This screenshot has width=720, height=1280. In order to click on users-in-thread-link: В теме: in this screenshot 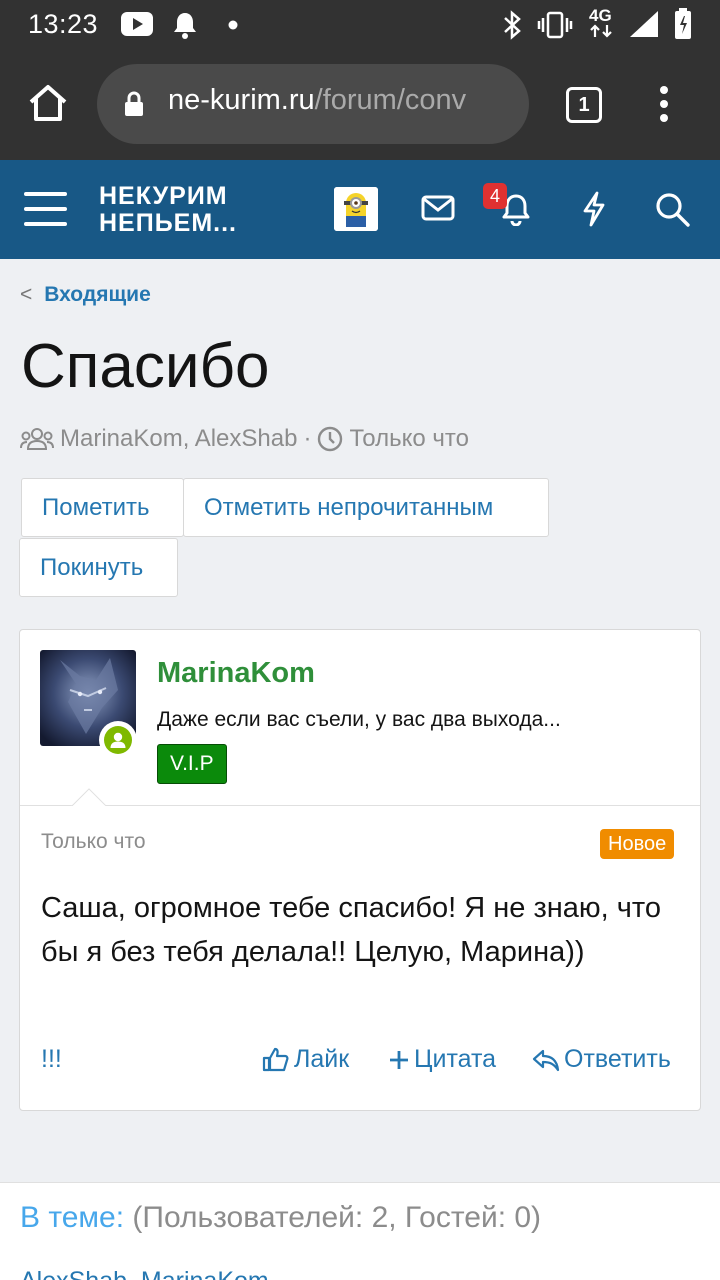, I will do `click(72, 1217)`.